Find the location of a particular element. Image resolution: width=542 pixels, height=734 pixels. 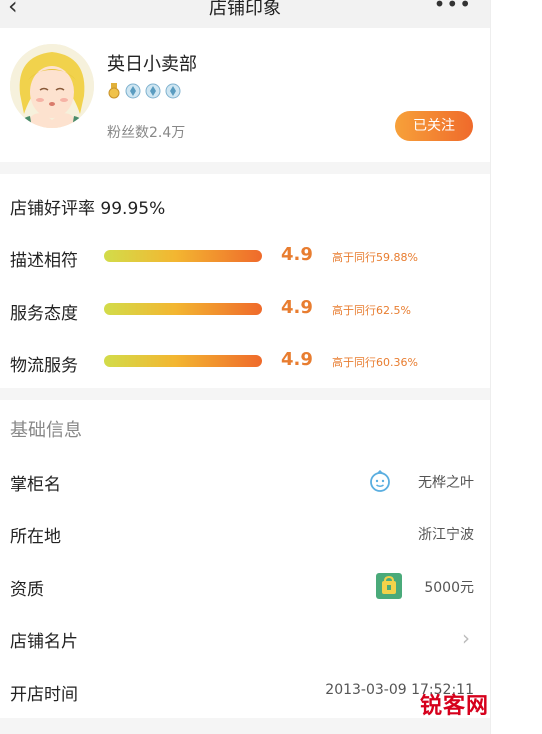

rating-row-service: 服务态度 4.9 高于同行62.5% is located at coordinates (245, 309).